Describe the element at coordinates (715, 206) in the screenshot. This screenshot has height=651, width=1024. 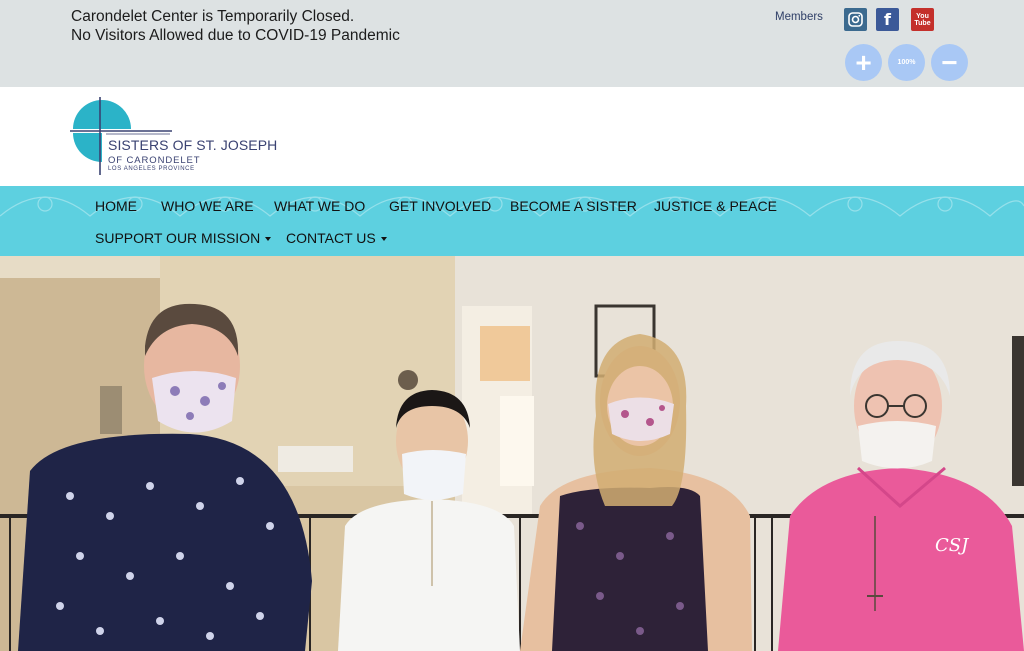
I see `nav-justice-and-peace: JUSTICE & PEACE` at that location.